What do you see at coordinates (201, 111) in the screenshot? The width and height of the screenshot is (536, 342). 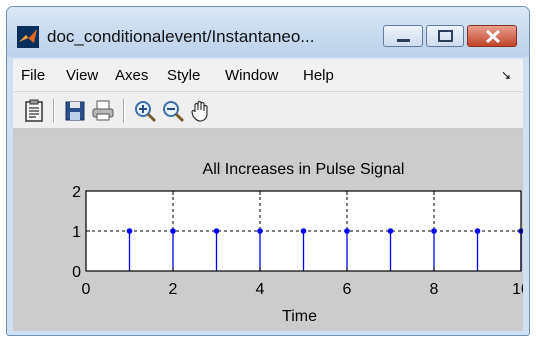 I see `pan-hand-icon` at bounding box center [201, 111].